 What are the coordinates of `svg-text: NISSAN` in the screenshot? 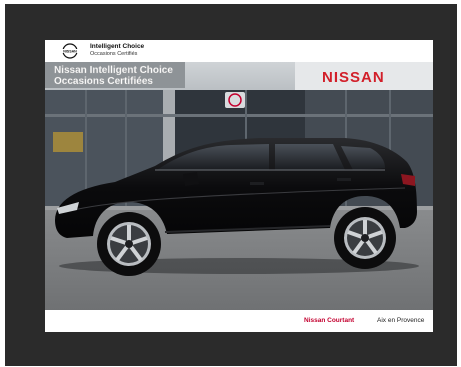 It's located at (70, 52).